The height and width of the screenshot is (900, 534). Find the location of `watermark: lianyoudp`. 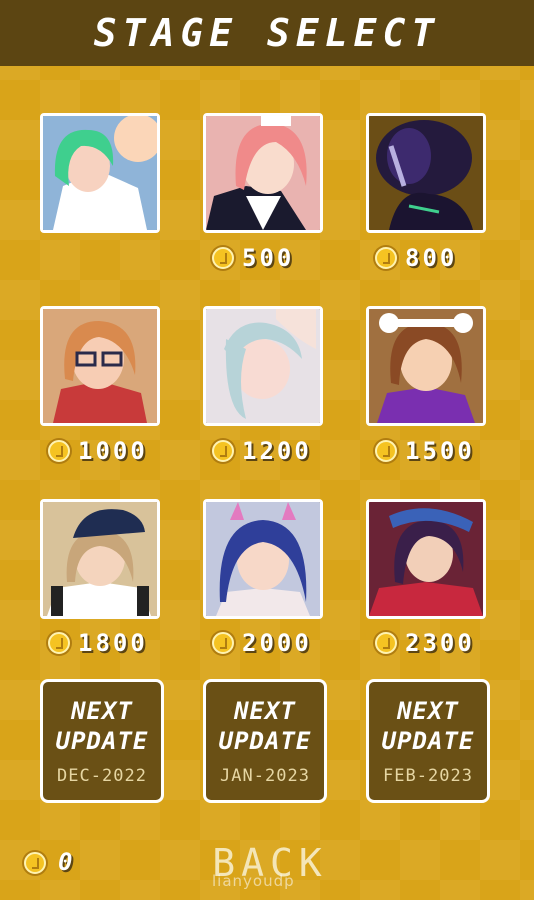

watermark: lianyoudp is located at coordinates (253, 881).